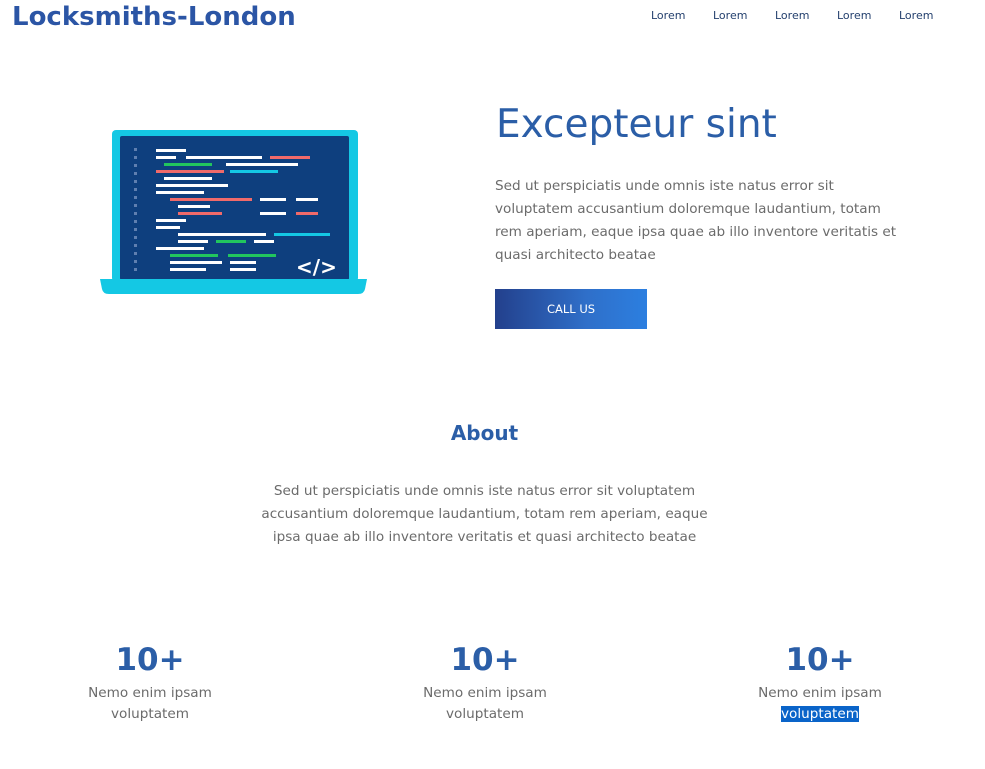 The height and width of the screenshot is (769, 985). I want to click on hero-title: Excepteur sint, so click(636, 124).